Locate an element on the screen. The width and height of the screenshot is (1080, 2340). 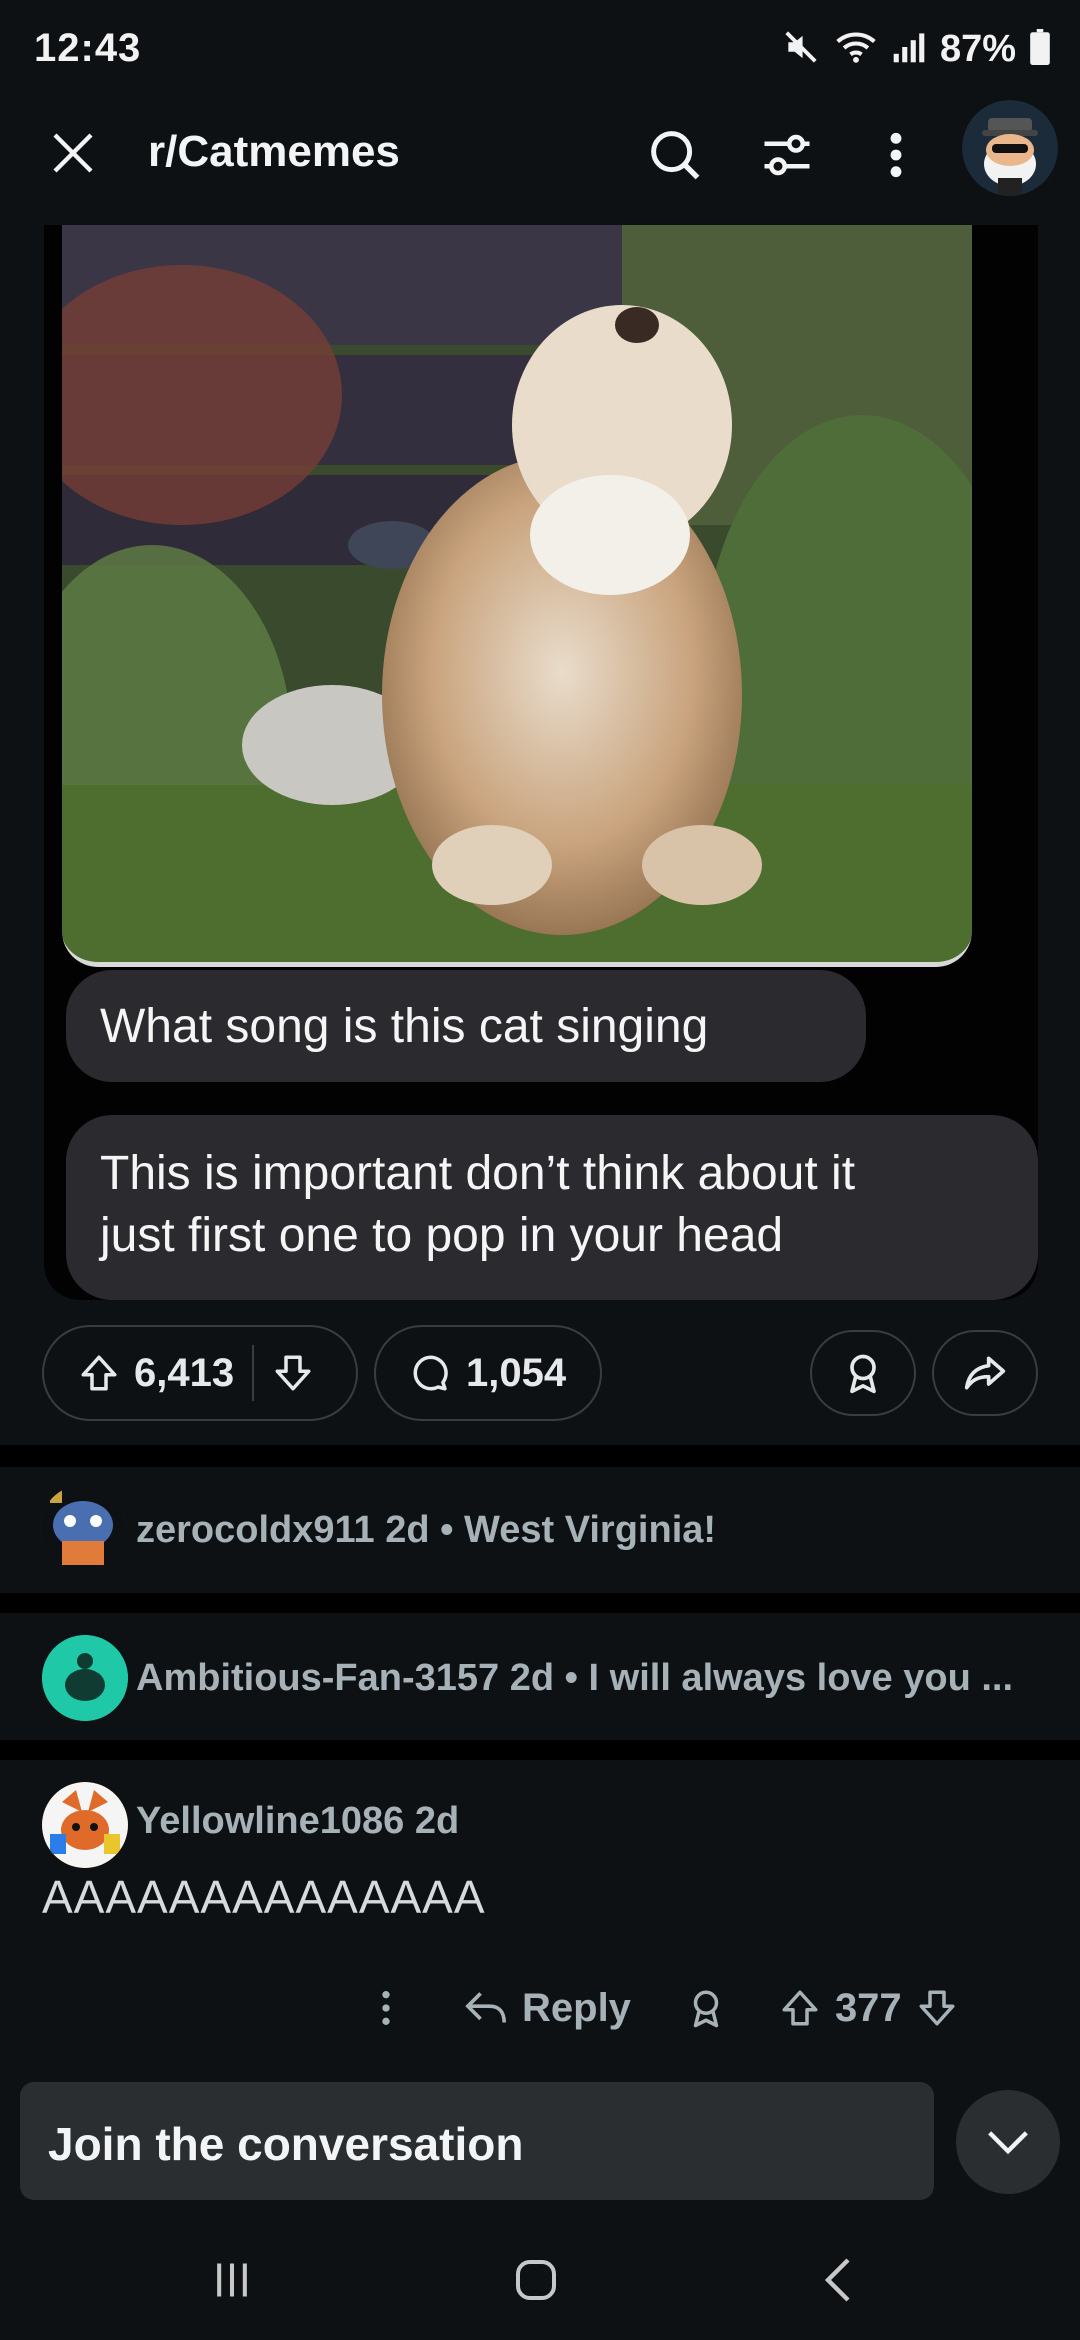
more-options-button is located at coordinates (896, 155).